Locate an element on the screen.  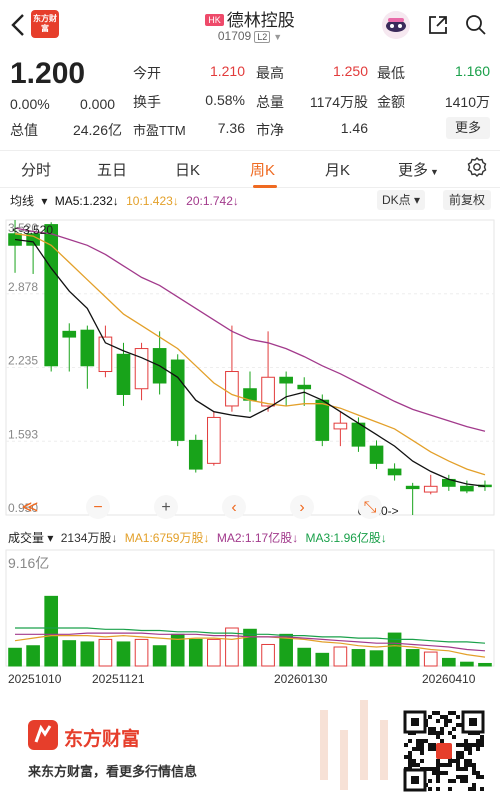
amount-value: 1410万 is located at coordinates (467, 102).